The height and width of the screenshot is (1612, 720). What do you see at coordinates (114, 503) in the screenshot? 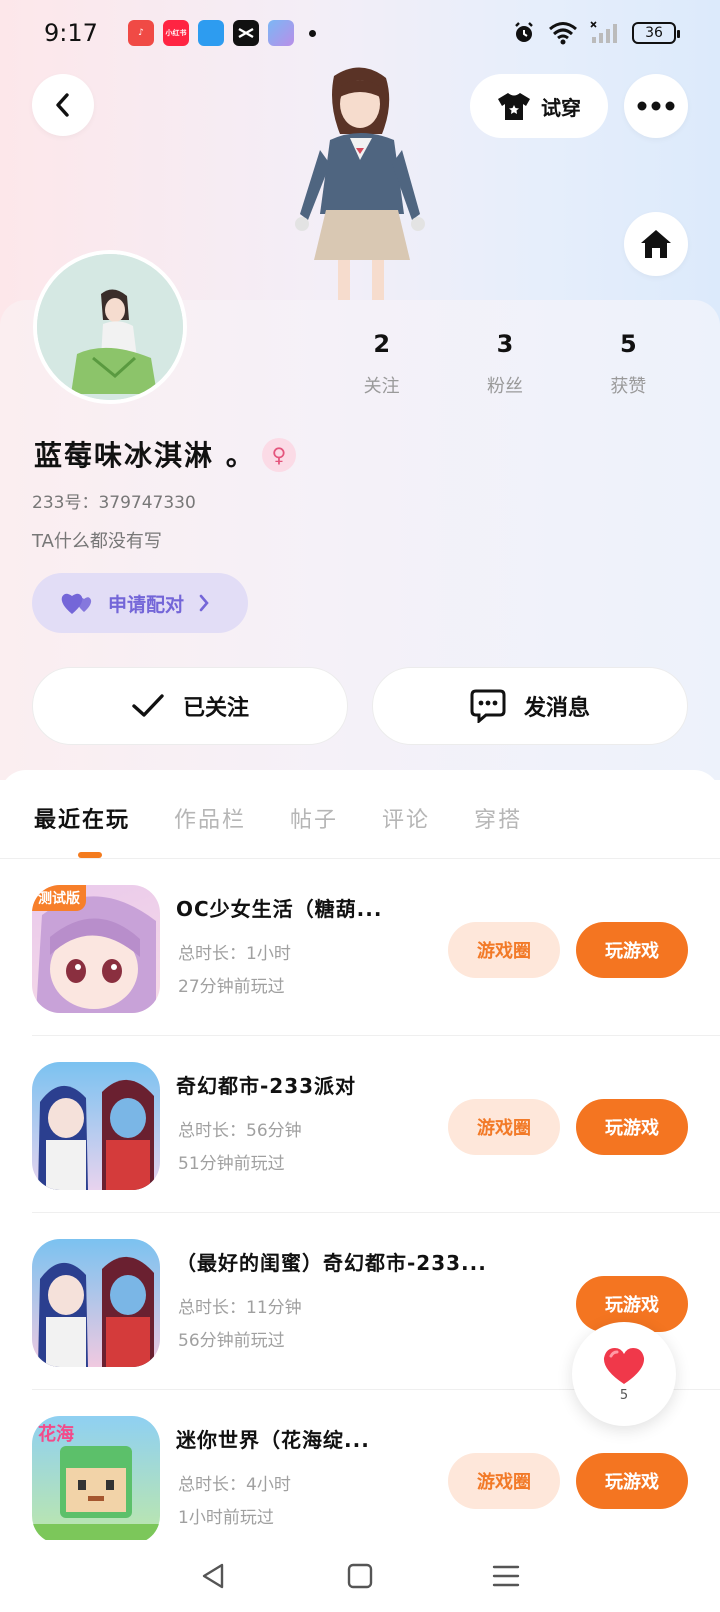
I see `user-id: 233号：379747330` at bounding box center [114, 503].